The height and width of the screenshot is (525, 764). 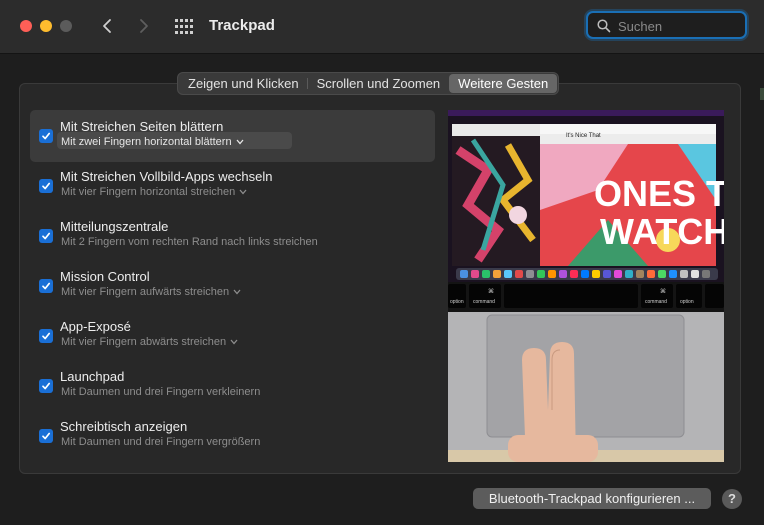 What do you see at coordinates (144, 342) in the screenshot?
I see `gesture-menu-value: Mit vier Fingern abwärts streichen` at bounding box center [144, 342].